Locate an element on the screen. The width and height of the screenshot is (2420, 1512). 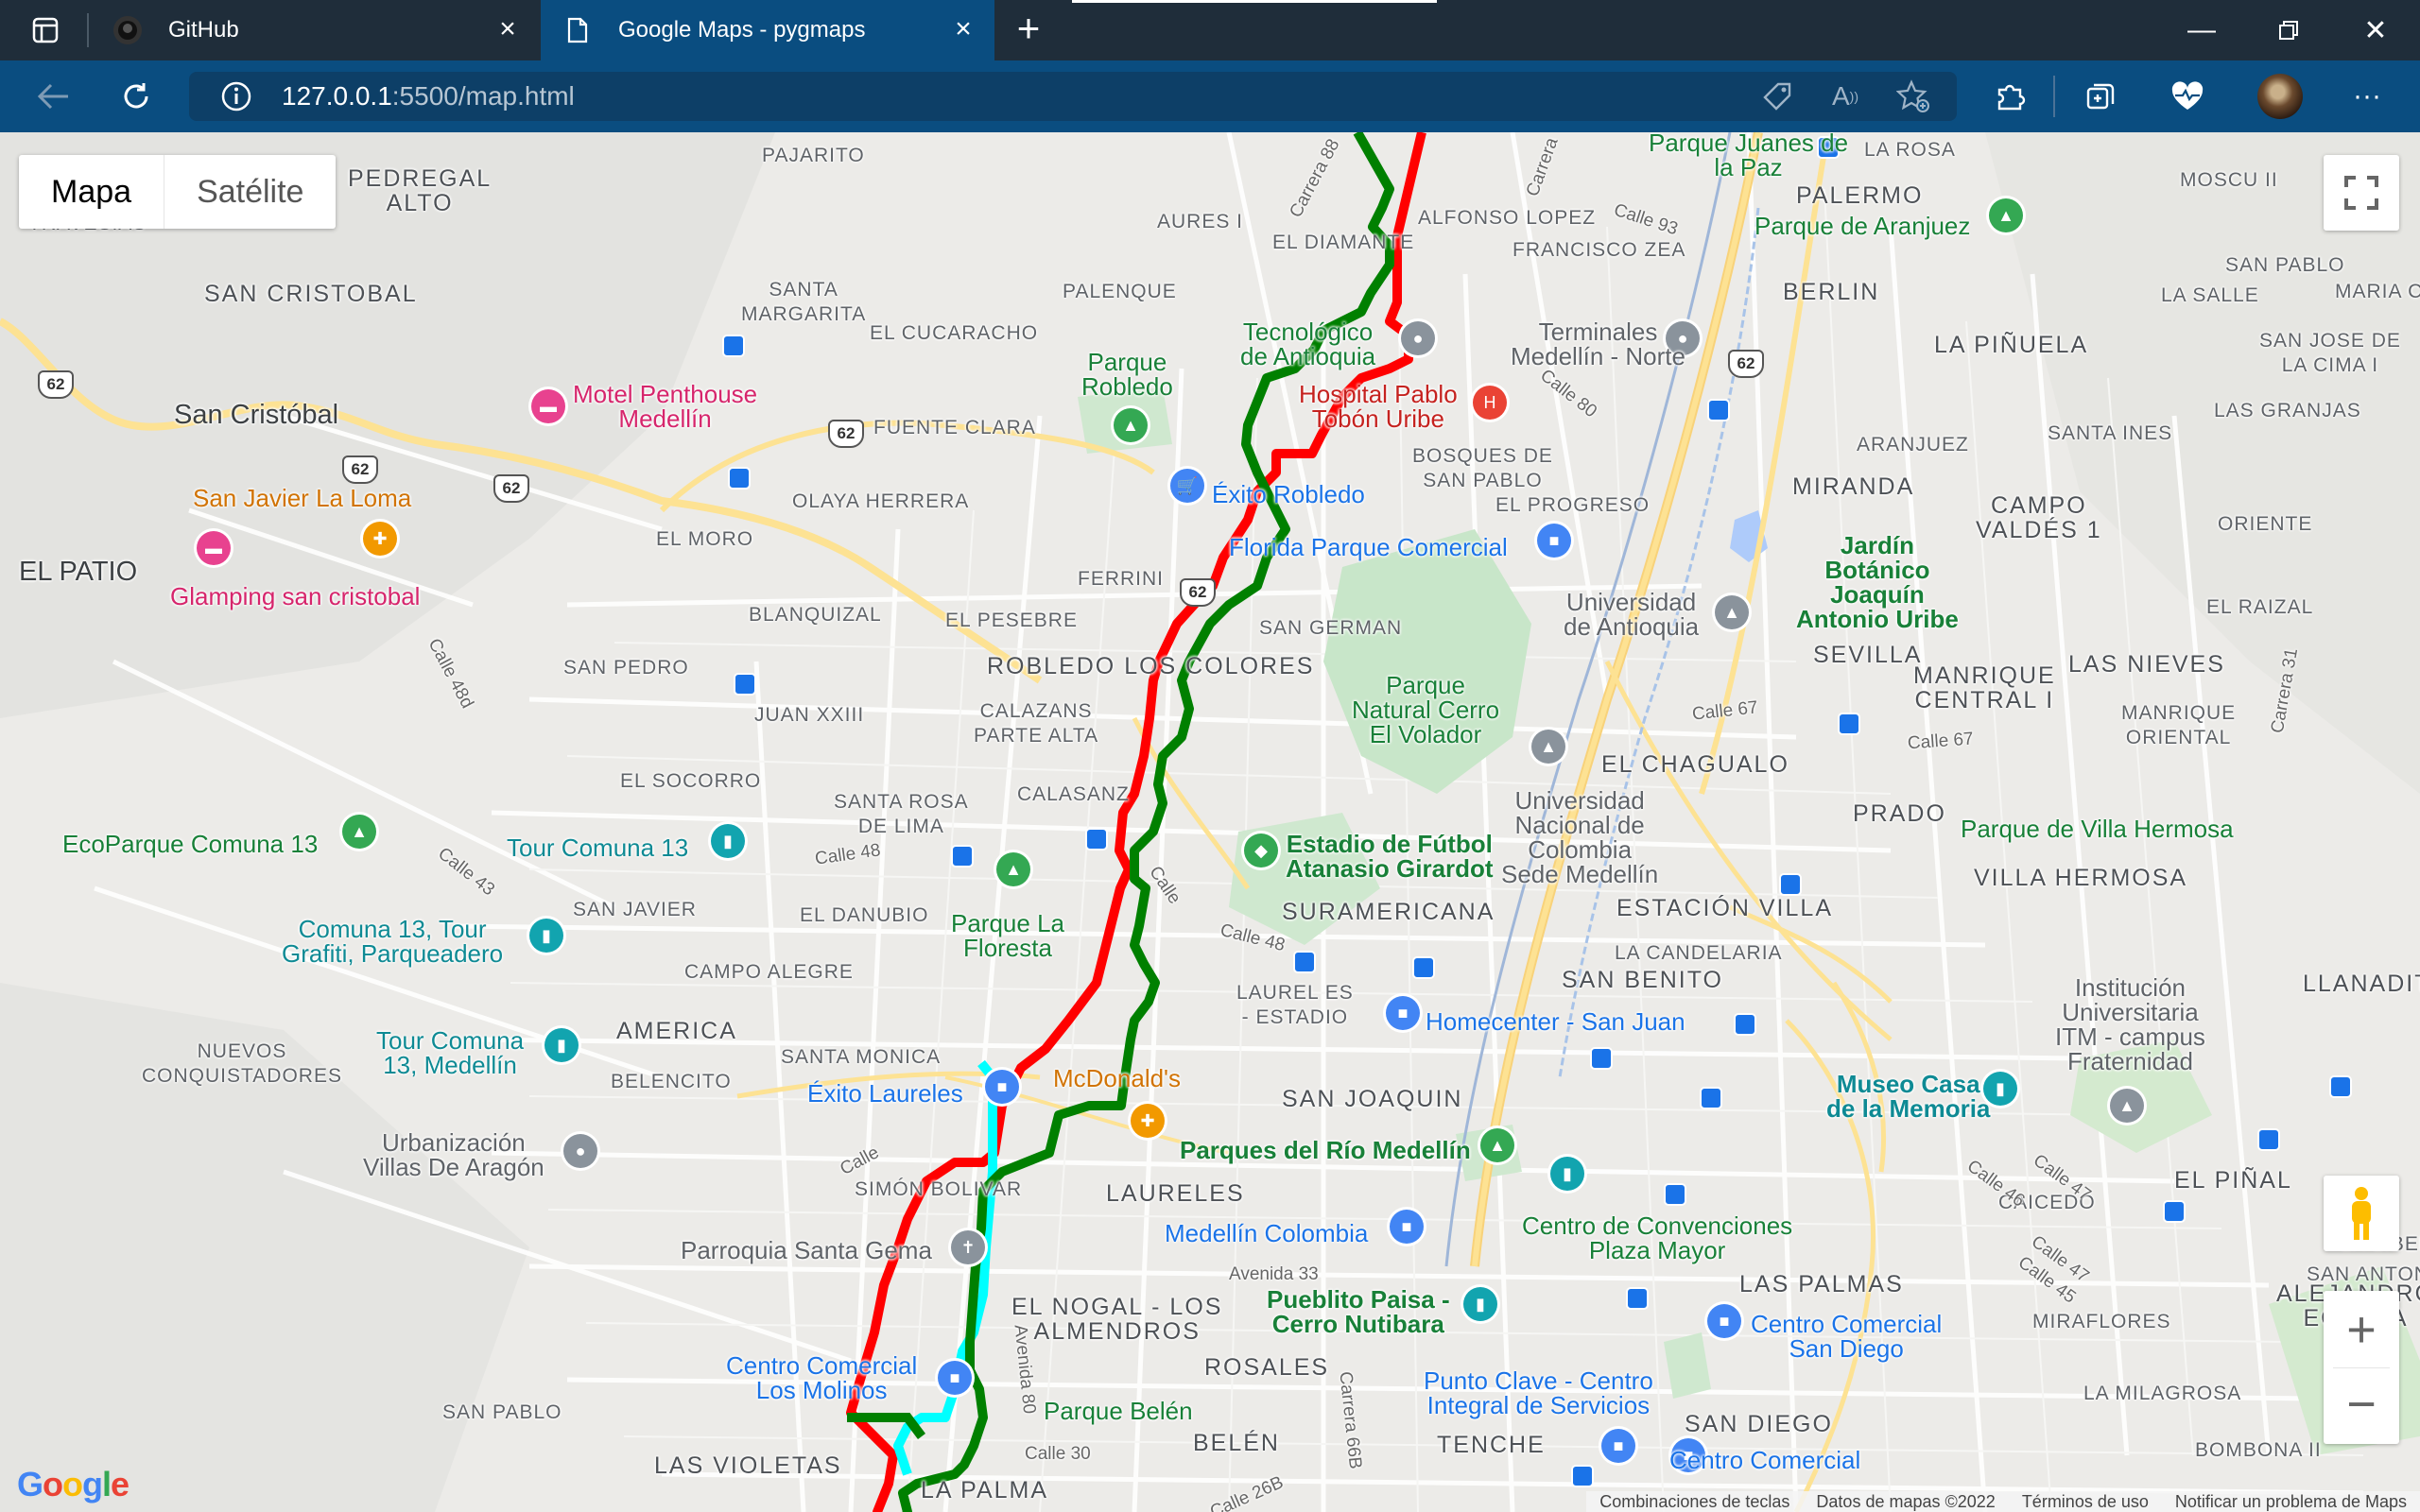
poi-tecnologico: Tecnológico de Antioquia is located at coordinates (1307, 344).